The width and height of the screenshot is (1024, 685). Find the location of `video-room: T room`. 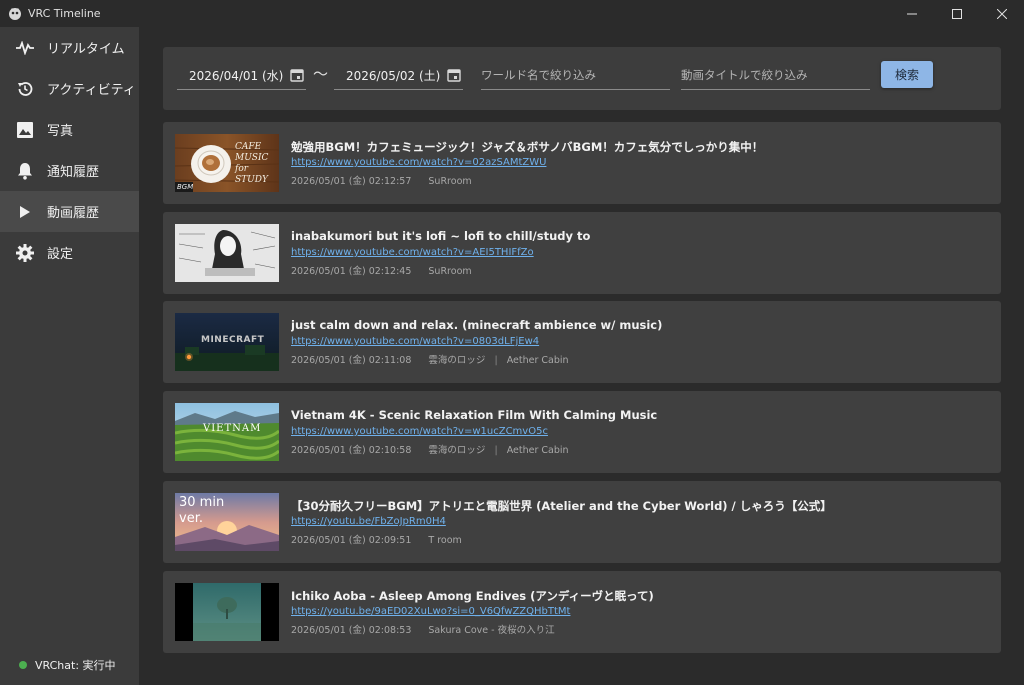

video-room: T room is located at coordinates (445, 540).